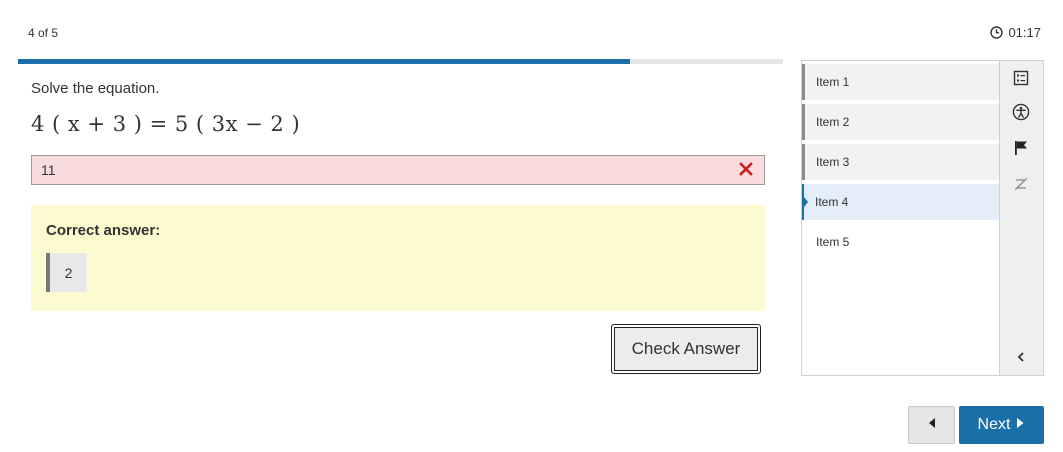 Image resolution: width=1063 pixels, height=452 pixels. I want to click on sidebar-item-3: Item 3, so click(900, 162).